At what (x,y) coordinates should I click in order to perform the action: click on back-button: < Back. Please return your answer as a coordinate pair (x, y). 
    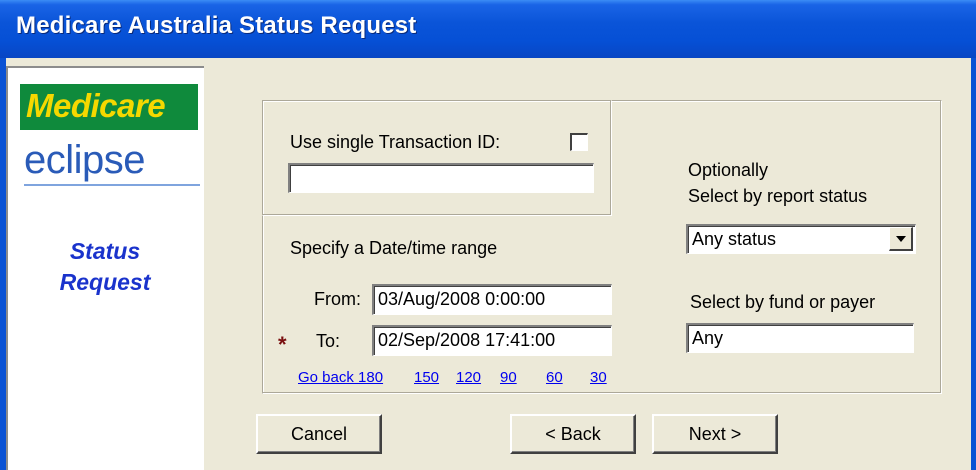
    Looking at the image, I should click on (573, 434).